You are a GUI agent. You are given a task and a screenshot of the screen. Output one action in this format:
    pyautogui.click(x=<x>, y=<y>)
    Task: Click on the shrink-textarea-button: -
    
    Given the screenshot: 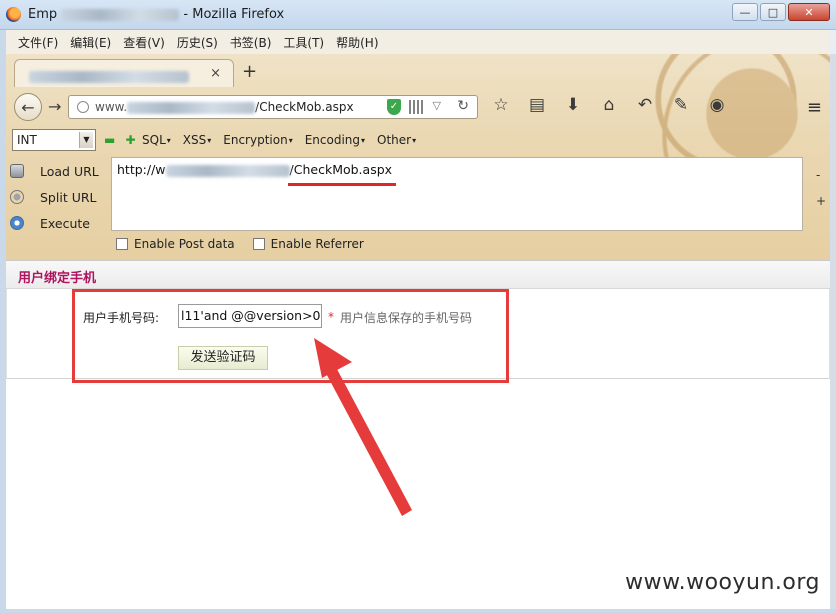 What is the action you would take?
    pyautogui.click(x=821, y=175)
    